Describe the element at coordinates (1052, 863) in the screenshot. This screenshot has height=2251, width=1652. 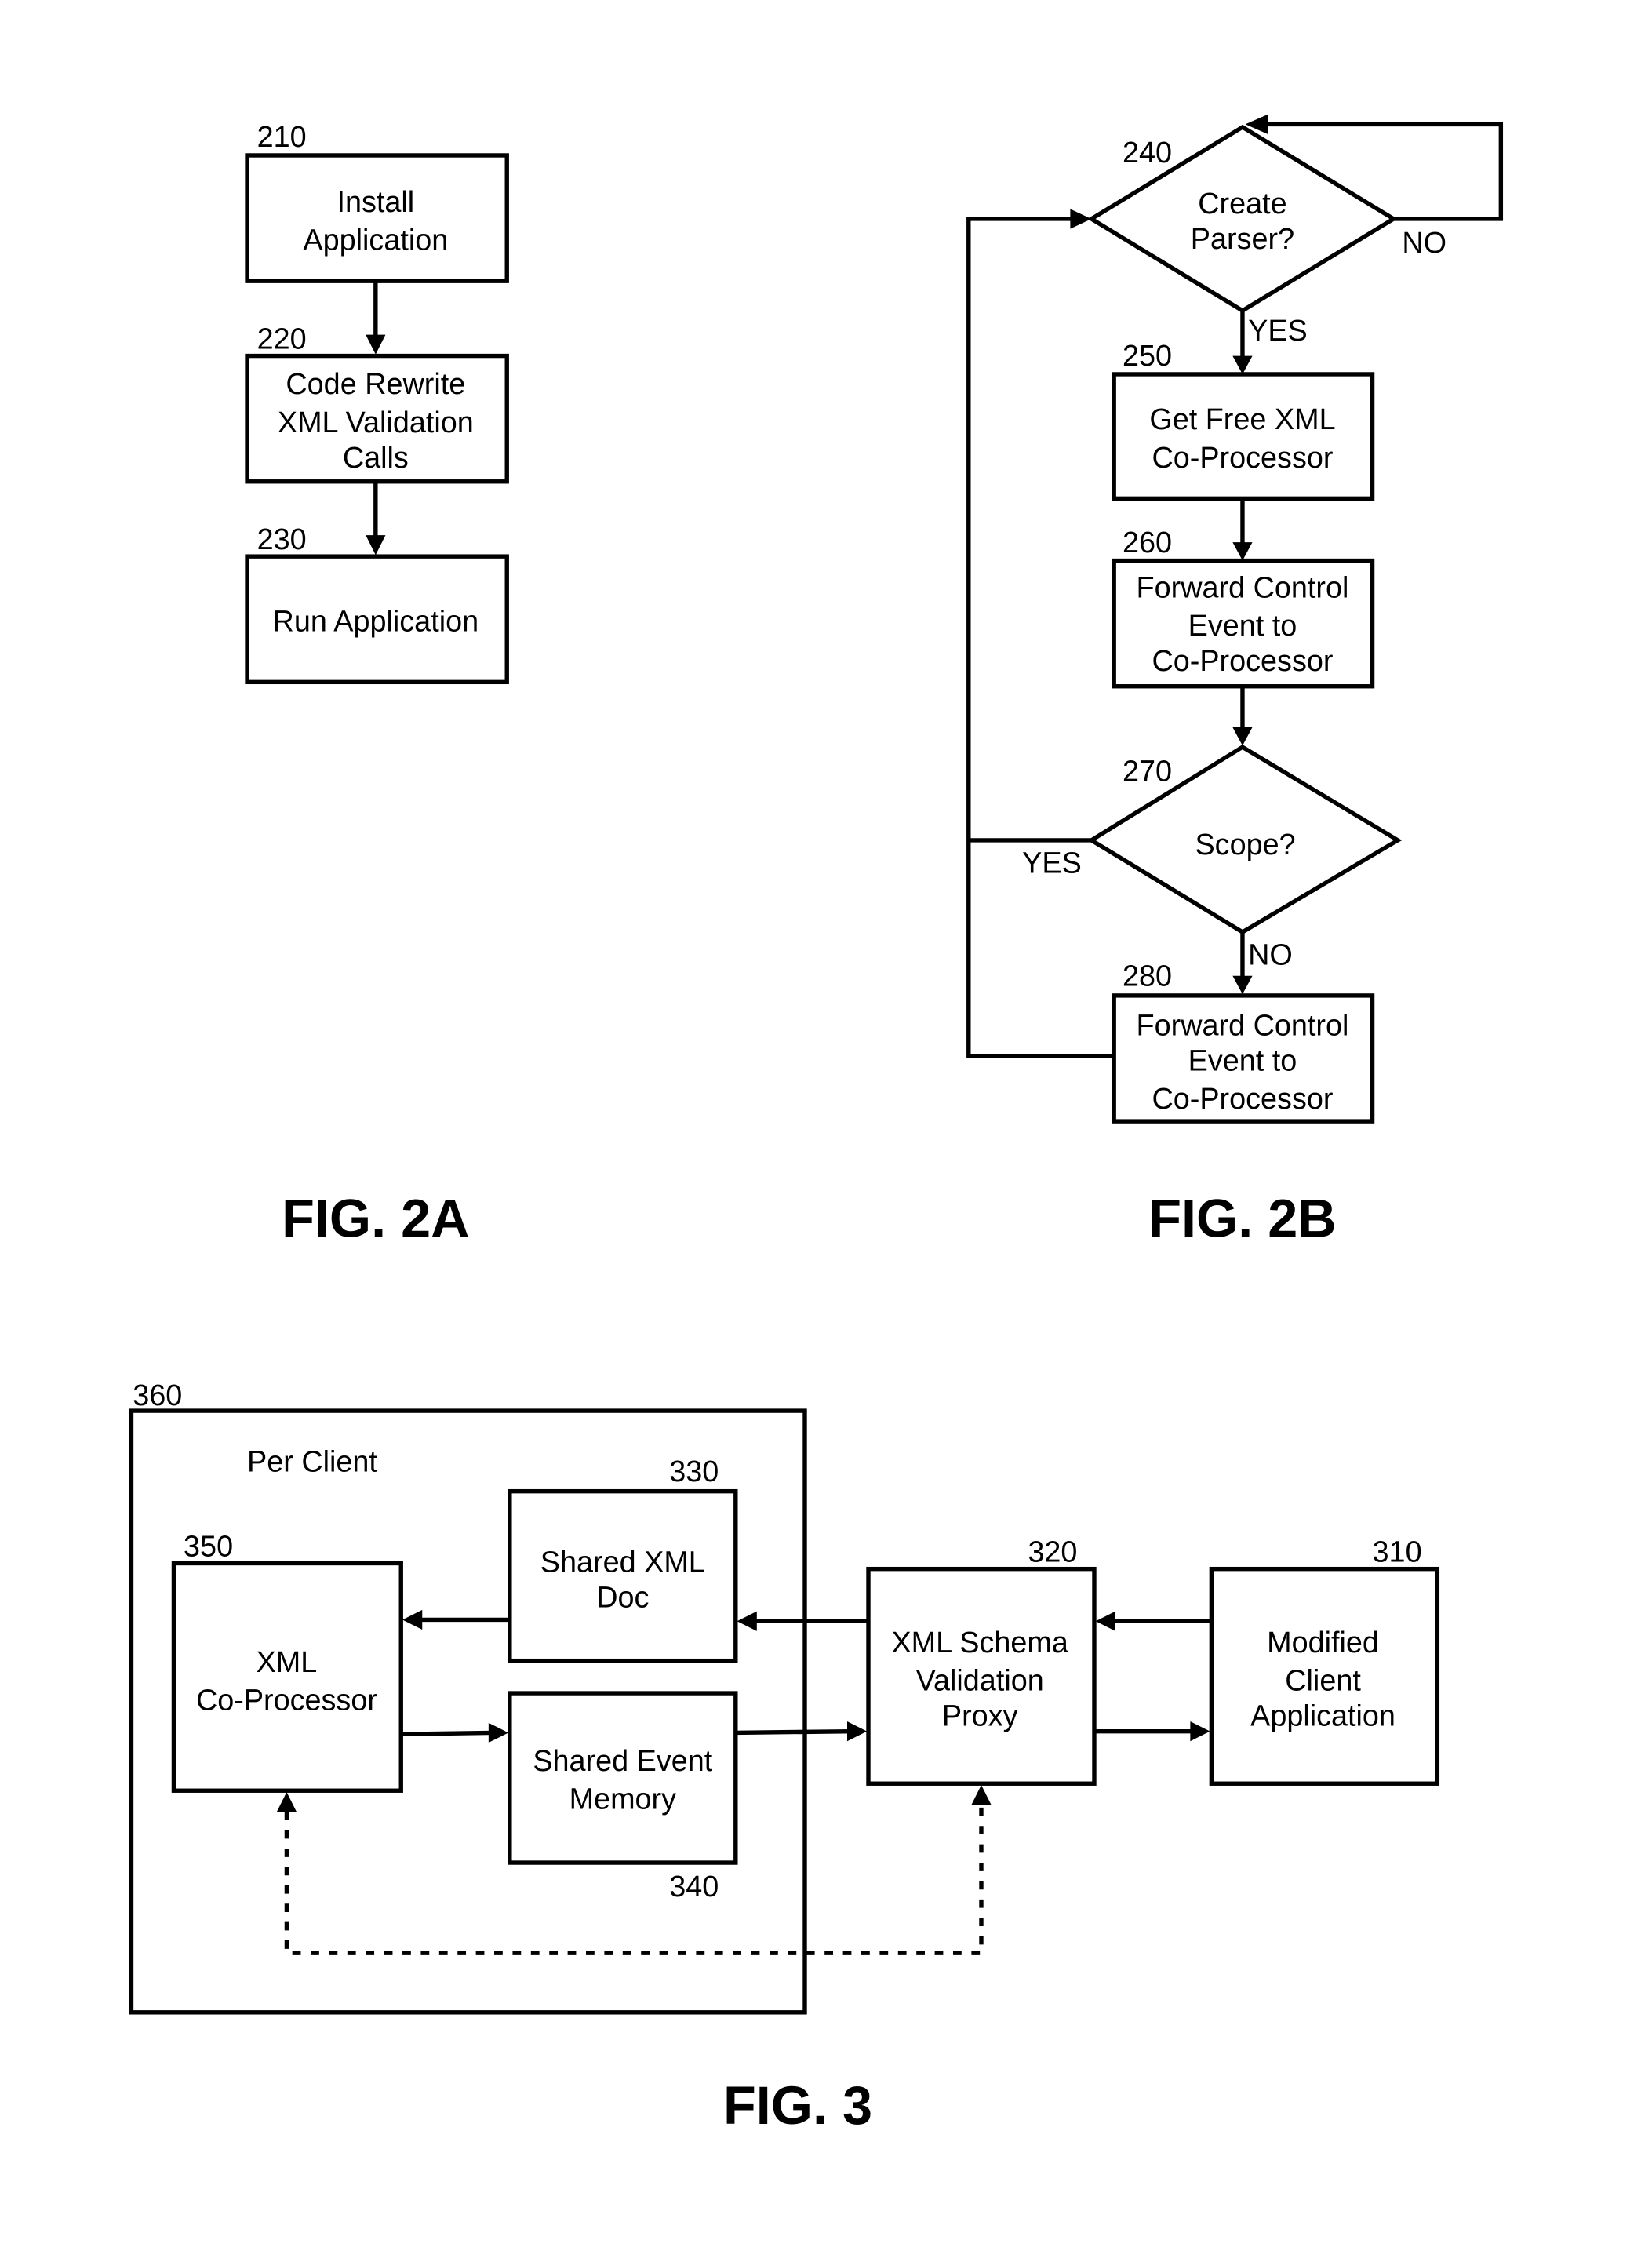
I see `label-270-yes: YES` at that location.